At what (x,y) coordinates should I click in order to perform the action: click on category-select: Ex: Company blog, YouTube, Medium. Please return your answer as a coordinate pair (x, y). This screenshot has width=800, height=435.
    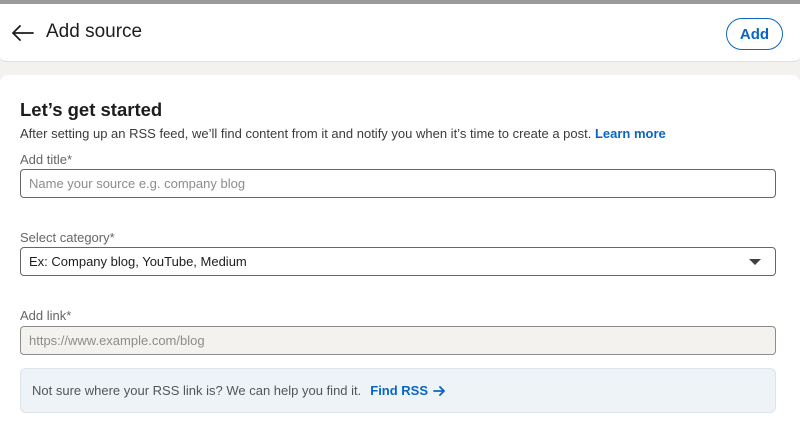
    Looking at the image, I should click on (398, 261).